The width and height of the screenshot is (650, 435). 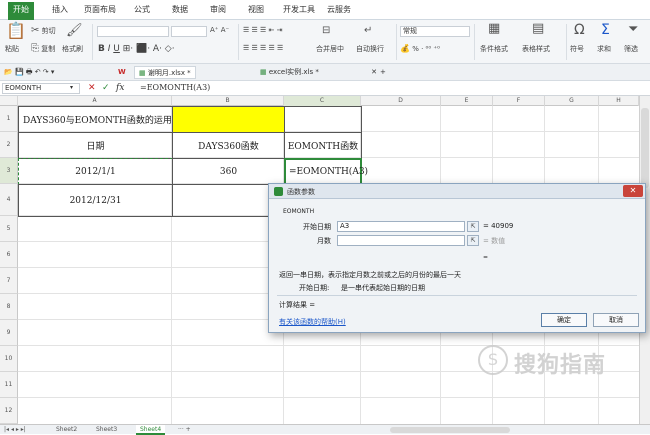 What do you see at coordinates (9, 229) in the screenshot?
I see `row-header-5: 5` at bounding box center [9, 229].